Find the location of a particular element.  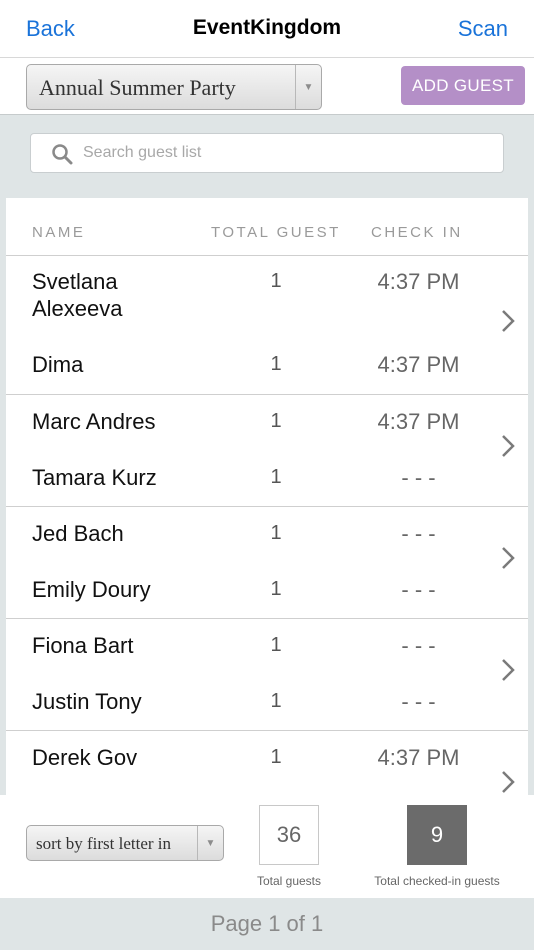

column-header-total-guest: TOTAL GUEST is located at coordinates (276, 232).